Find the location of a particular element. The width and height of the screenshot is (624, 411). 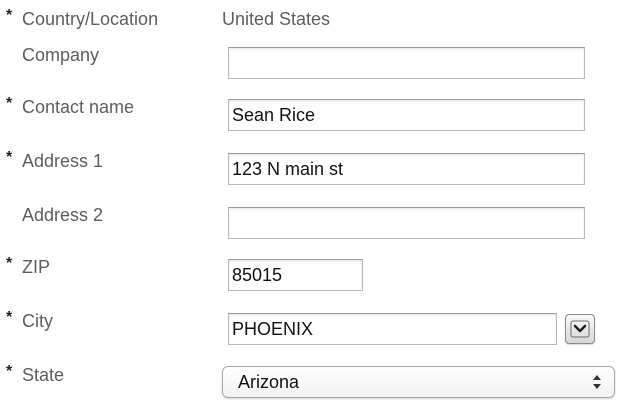

contact-name-label: Contact name is located at coordinates (78, 107).